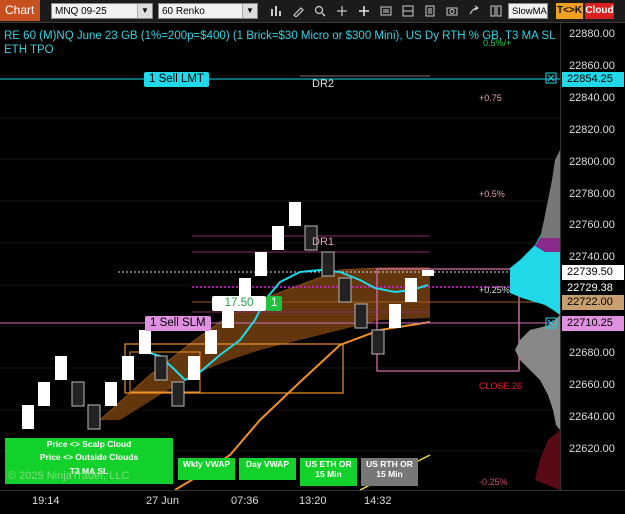 This screenshot has width=625, height=514. What do you see at coordinates (239, 303) in the screenshot?
I see `position-price: 17.50` at bounding box center [239, 303].